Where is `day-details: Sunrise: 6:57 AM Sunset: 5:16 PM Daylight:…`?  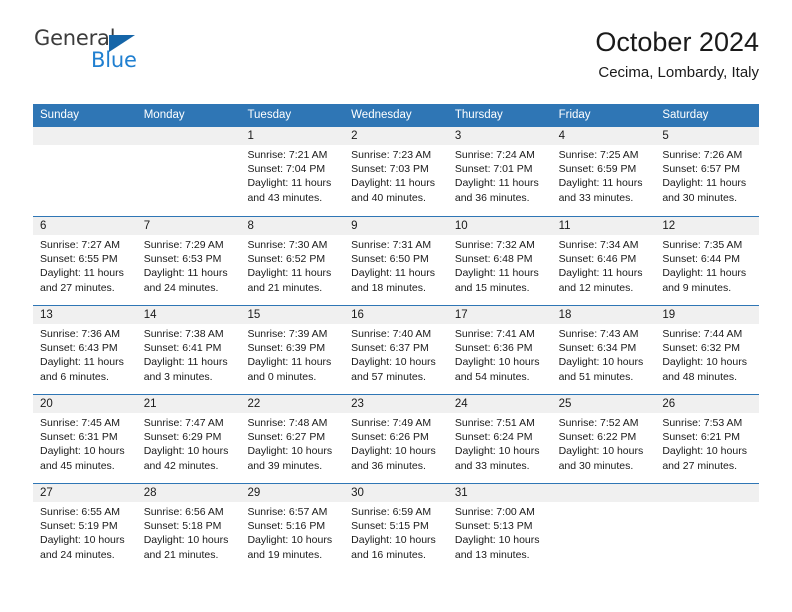 day-details: Sunrise: 6:57 AM Sunset: 5:16 PM Daylight:… is located at coordinates (292, 532).